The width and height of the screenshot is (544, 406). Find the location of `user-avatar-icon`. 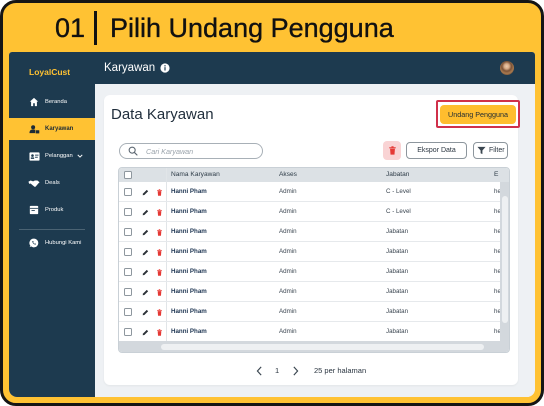

user-avatar-icon is located at coordinates (507, 68).